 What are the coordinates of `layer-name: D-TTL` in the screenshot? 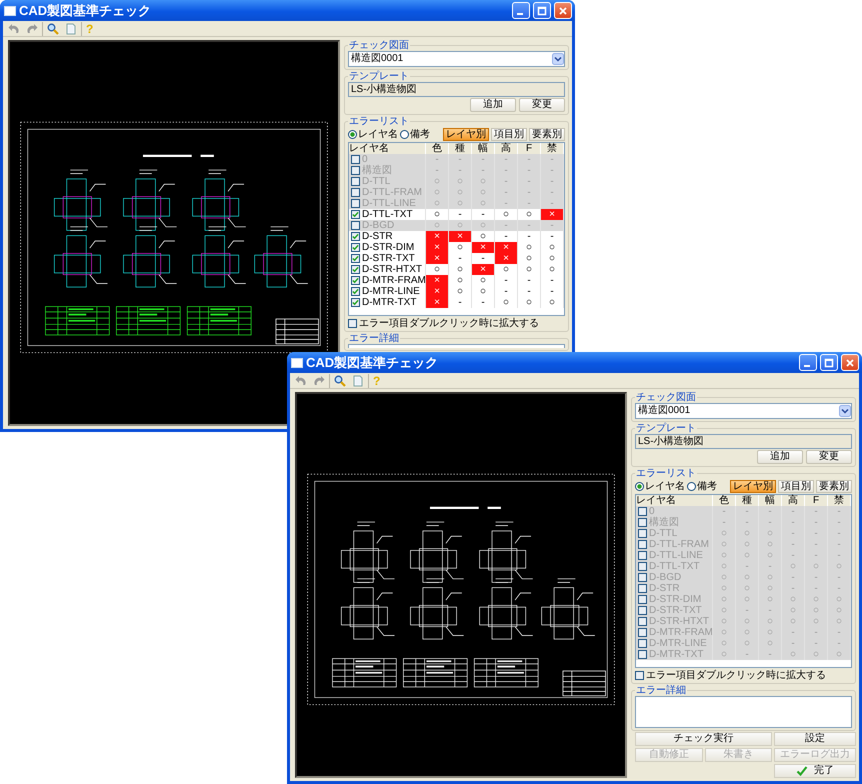 It's located at (663, 533).